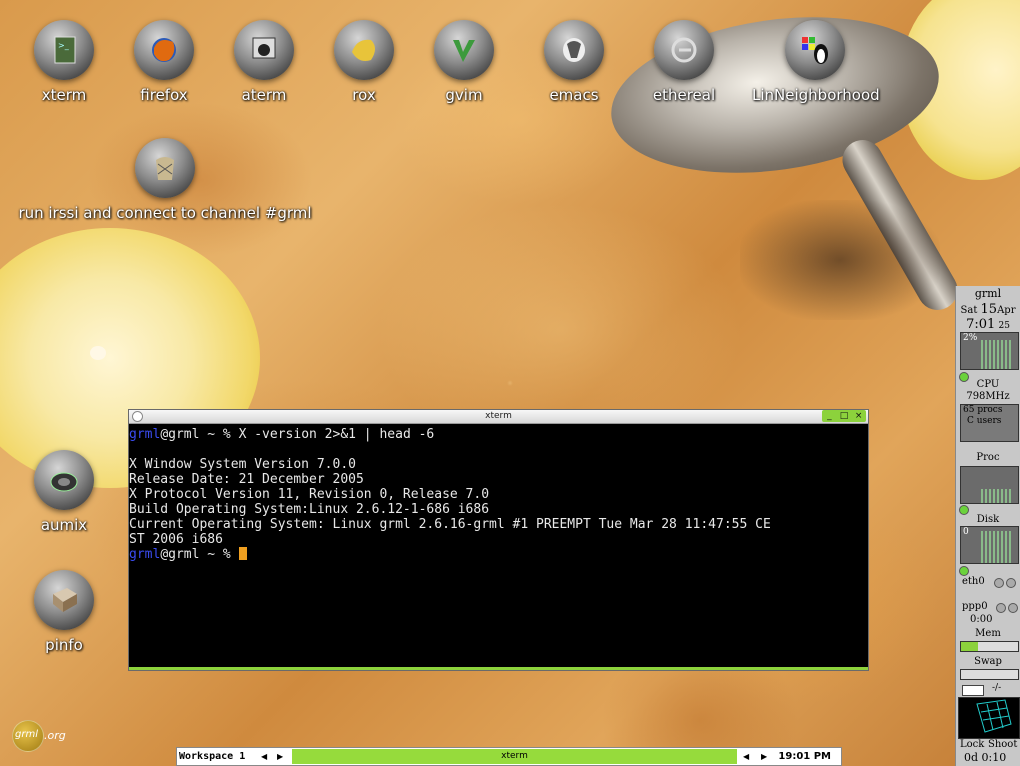  I want to click on screen-preview, so click(989, 718).